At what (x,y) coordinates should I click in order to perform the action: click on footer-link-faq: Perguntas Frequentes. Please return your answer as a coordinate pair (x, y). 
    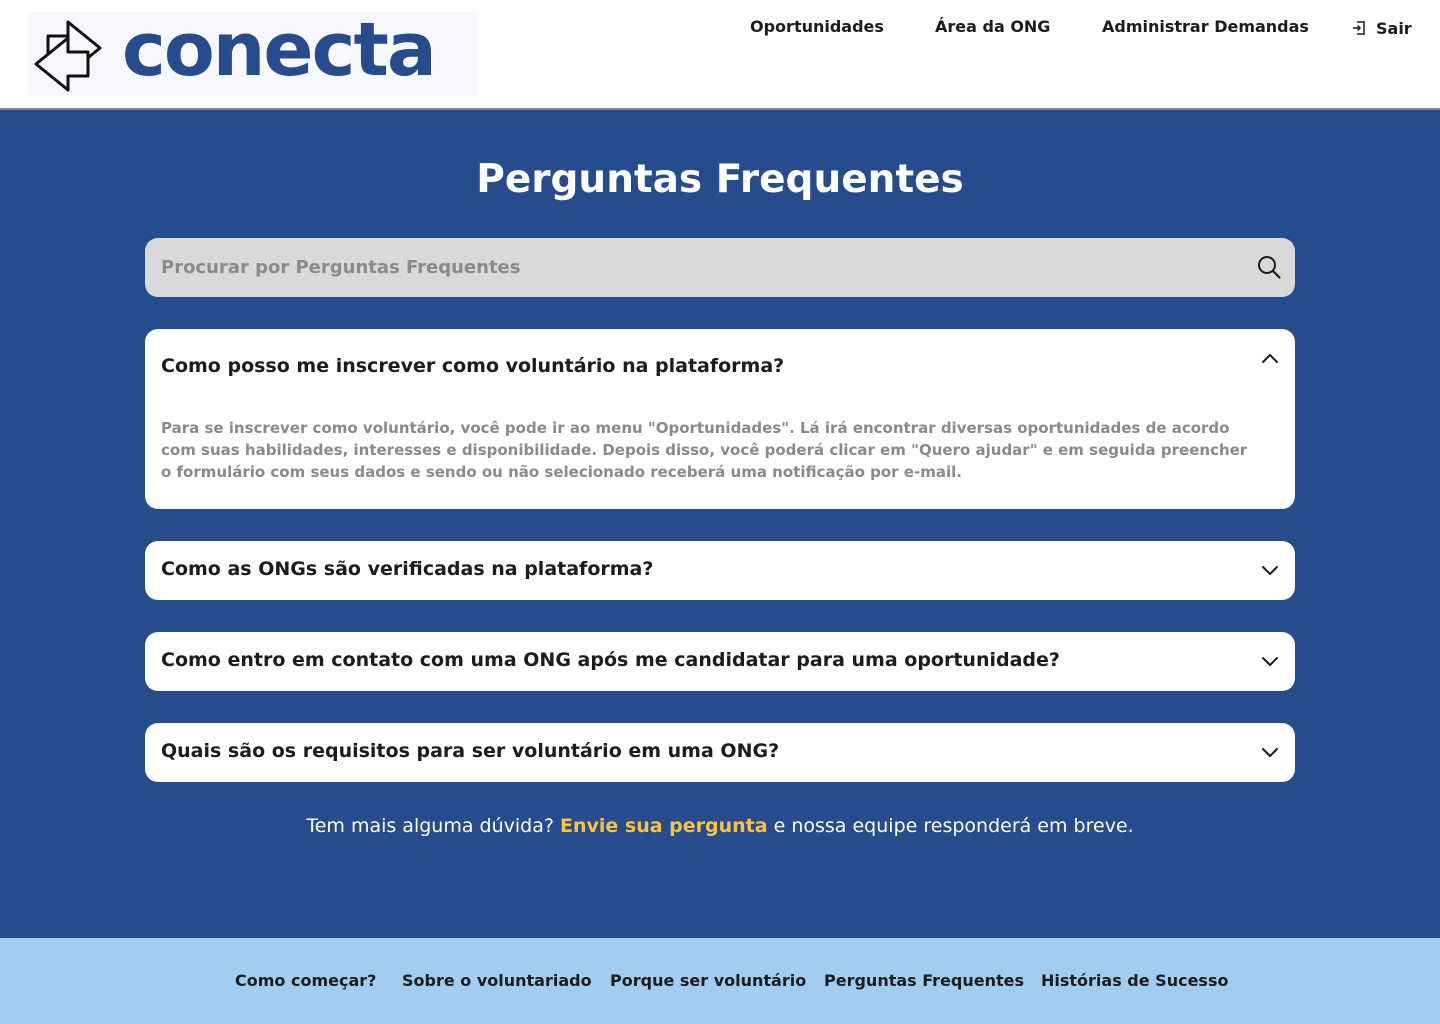
    Looking at the image, I should click on (924, 980).